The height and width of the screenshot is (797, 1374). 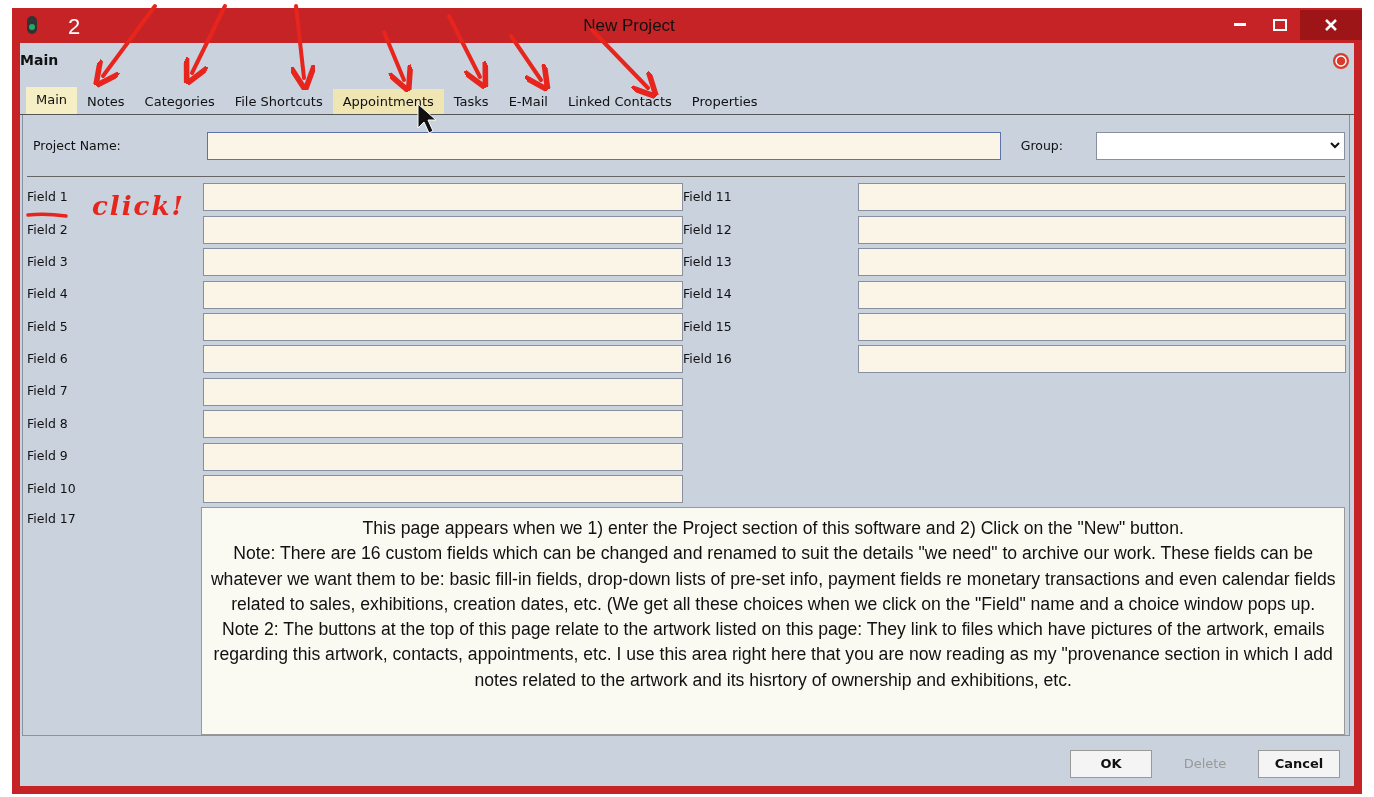 What do you see at coordinates (388, 102) in the screenshot?
I see `tab: Appointments` at bounding box center [388, 102].